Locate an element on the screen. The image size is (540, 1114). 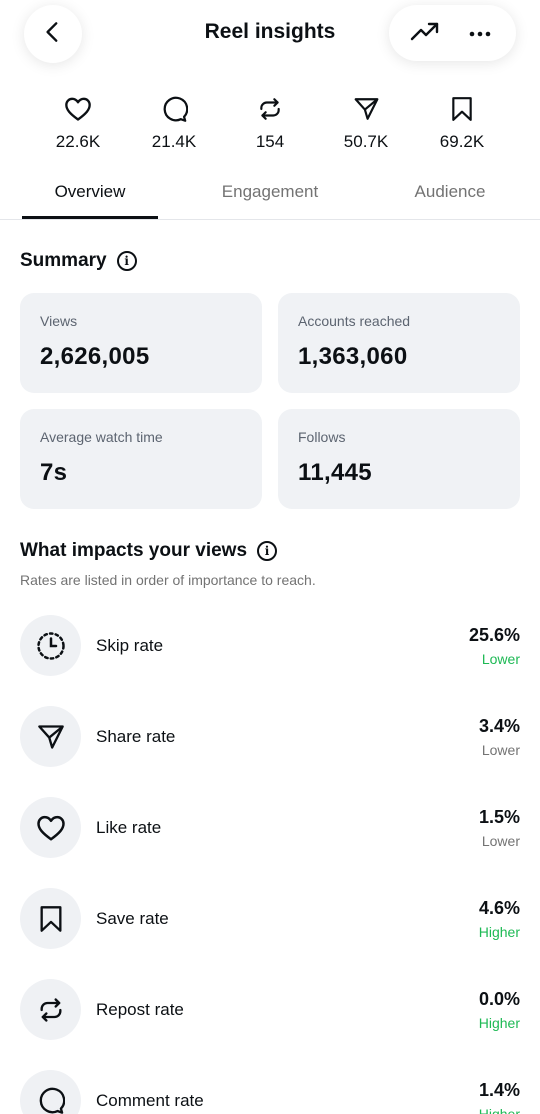
stat-comments: 21.4K is located at coordinates (174, 123).